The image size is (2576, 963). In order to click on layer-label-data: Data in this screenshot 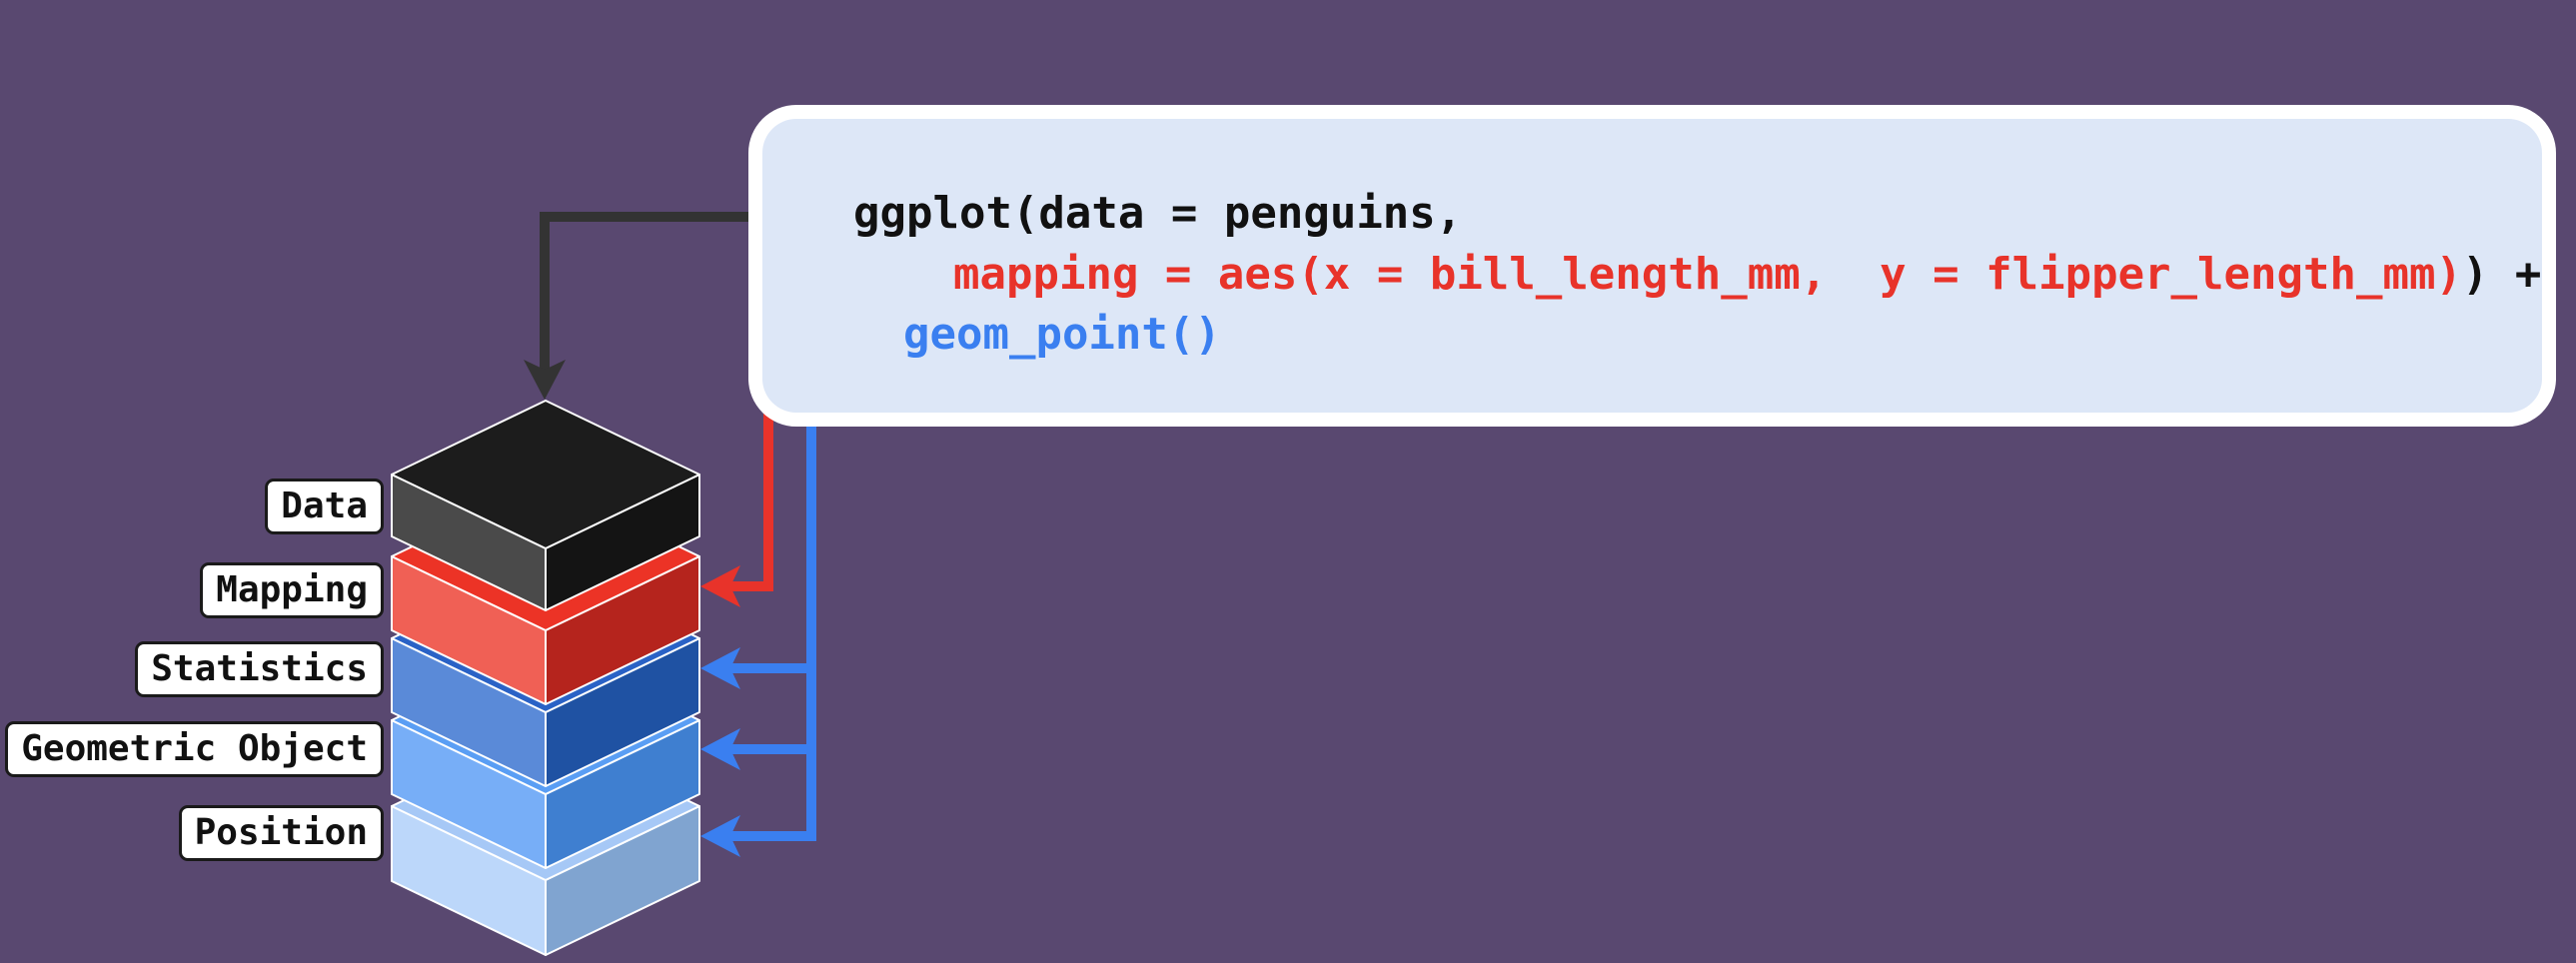, I will do `click(324, 506)`.